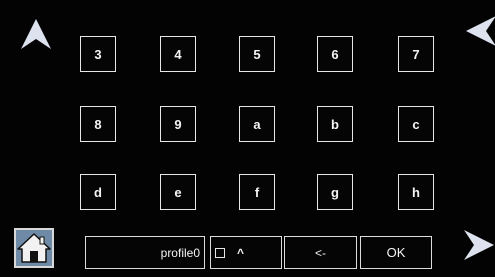 The height and width of the screenshot is (277, 495). What do you see at coordinates (257, 54) in the screenshot?
I see `key-5: 5` at bounding box center [257, 54].